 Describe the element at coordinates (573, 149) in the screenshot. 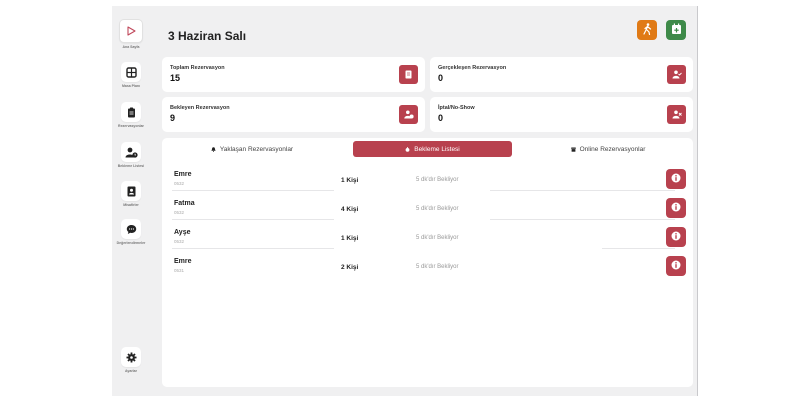

I see `store-icon` at that location.